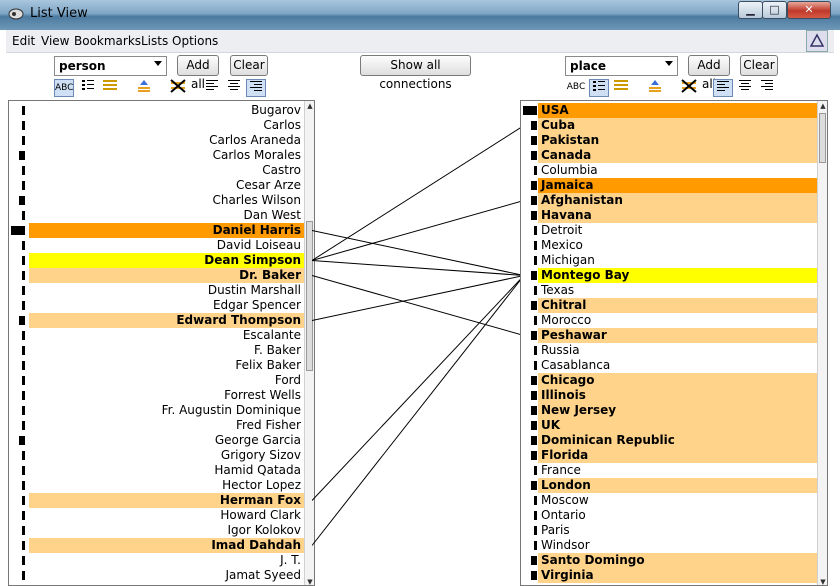 This screenshot has height=586, width=840. I want to click on place-row: Dominican Republic, so click(669, 440).